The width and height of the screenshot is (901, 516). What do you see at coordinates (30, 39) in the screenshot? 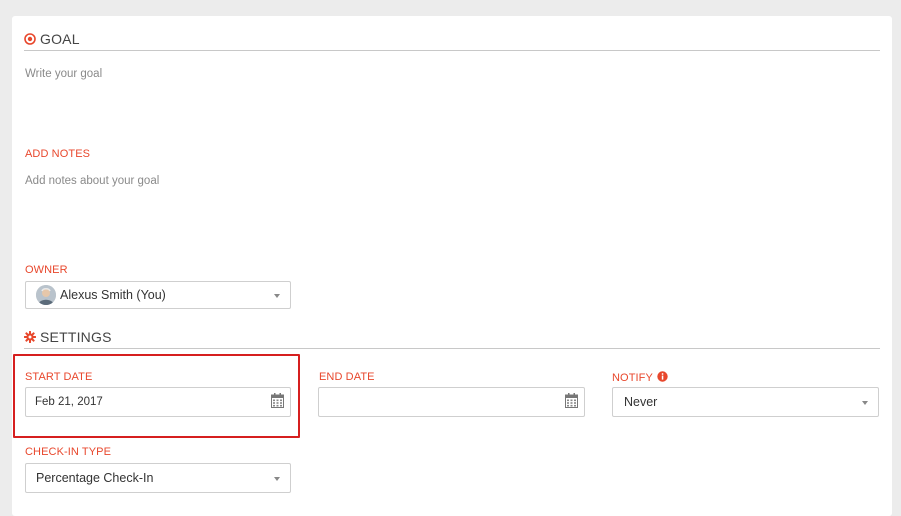
I see `target-icon` at bounding box center [30, 39].